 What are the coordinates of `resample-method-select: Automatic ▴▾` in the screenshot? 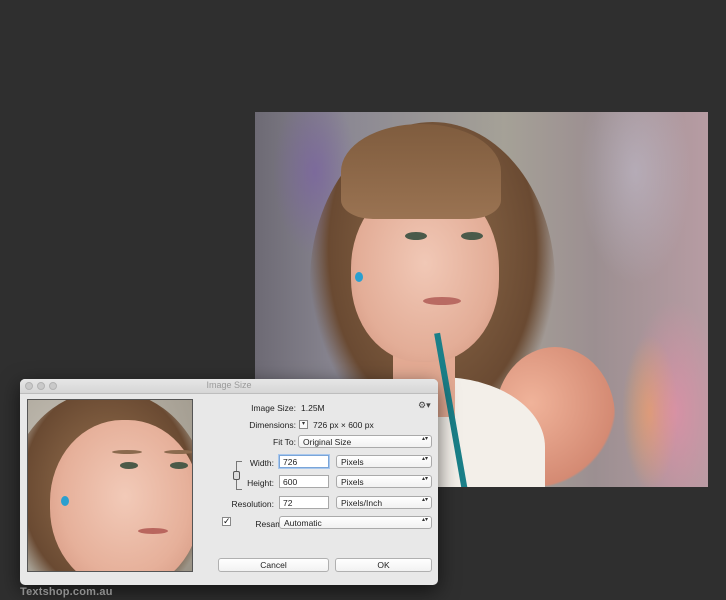 It's located at (355, 522).